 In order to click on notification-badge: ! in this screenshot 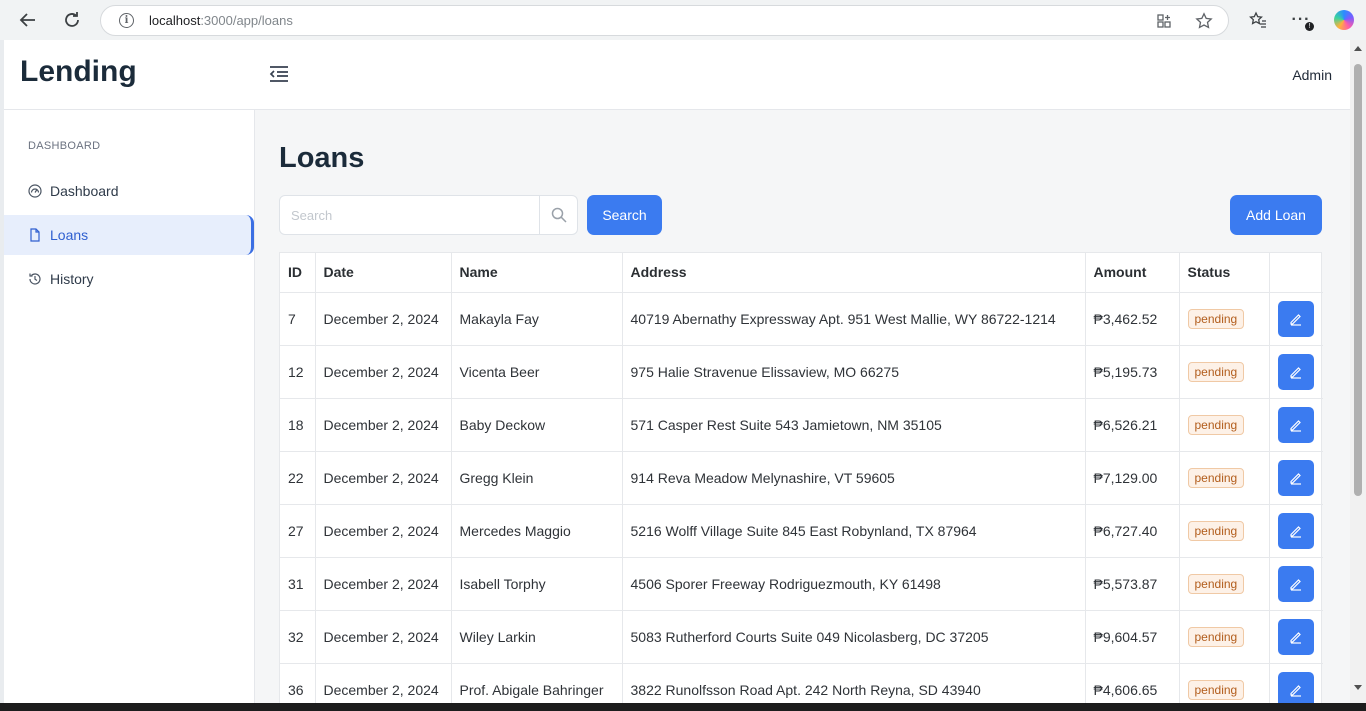, I will do `click(1309, 26)`.